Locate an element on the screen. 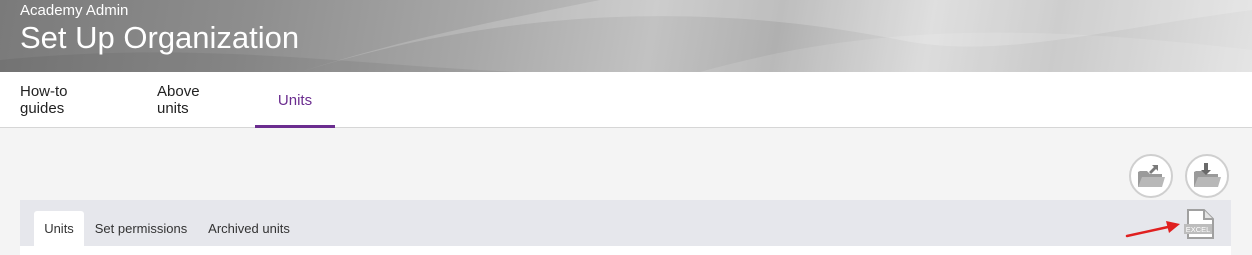 This screenshot has height=255, width=1252. subtab-units: Units is located at coordinates (59, 228).